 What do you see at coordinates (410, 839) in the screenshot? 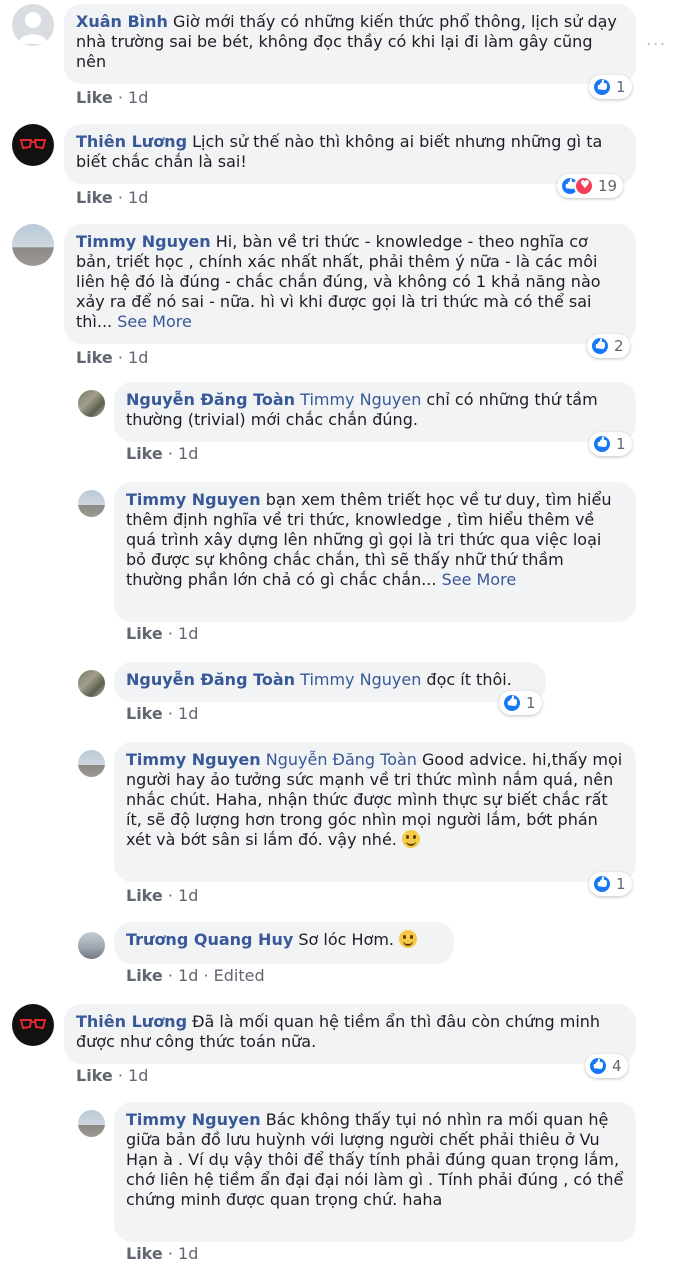
I see `smile-emoji-icon` at bounding box center [410, 839].